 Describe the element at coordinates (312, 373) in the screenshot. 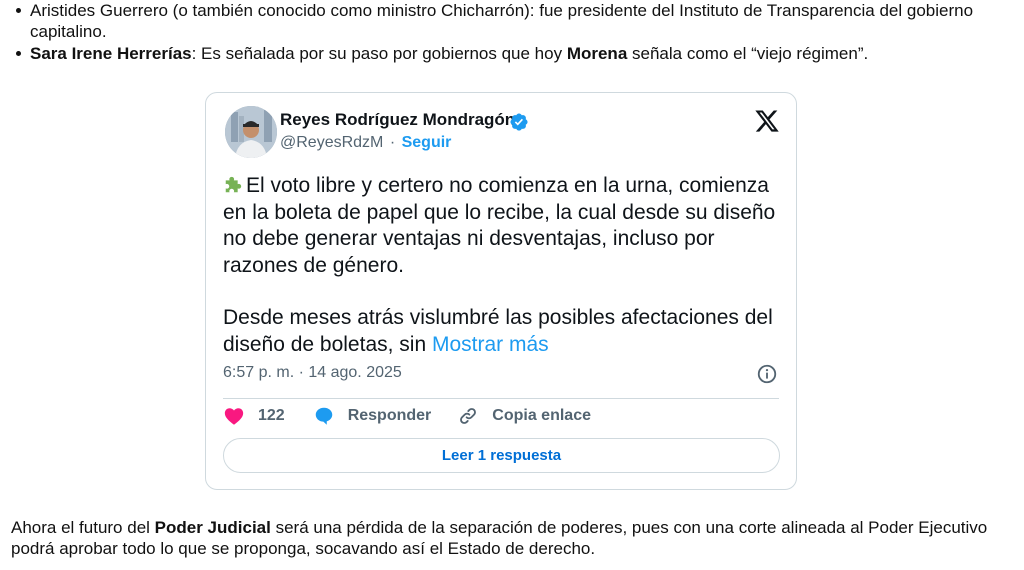

I see `tweet-timestamp: 6:57 p. m. · 14 ago. 2025` at that location.